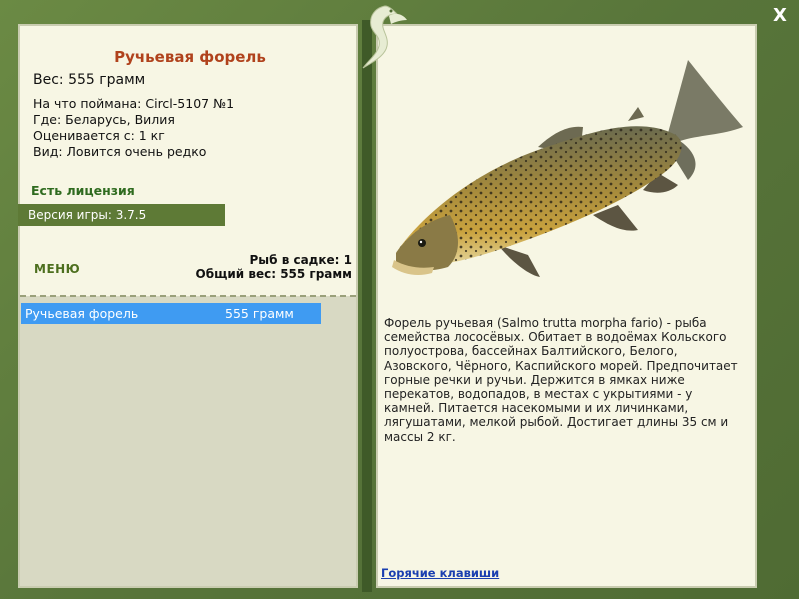 This screenshot has width=799, height=599. I want to click on close-icon: X, so click(780, 16).